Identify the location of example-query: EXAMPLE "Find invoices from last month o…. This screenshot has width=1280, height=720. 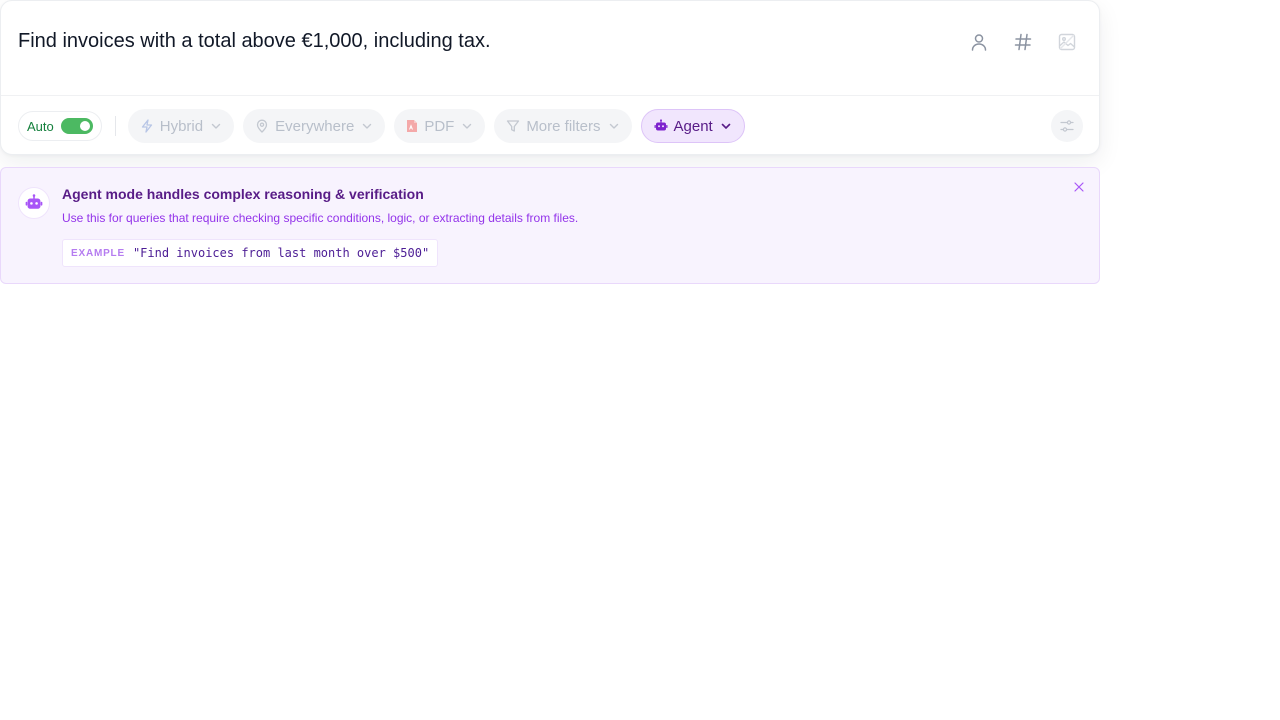
(250, 253).